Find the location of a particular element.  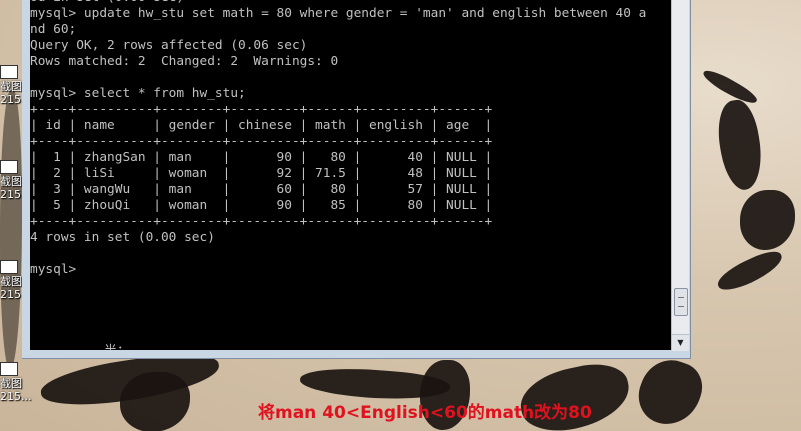

terminal-line: 4 rows in set (0.00 sec) is located at coordinates (122, 237).